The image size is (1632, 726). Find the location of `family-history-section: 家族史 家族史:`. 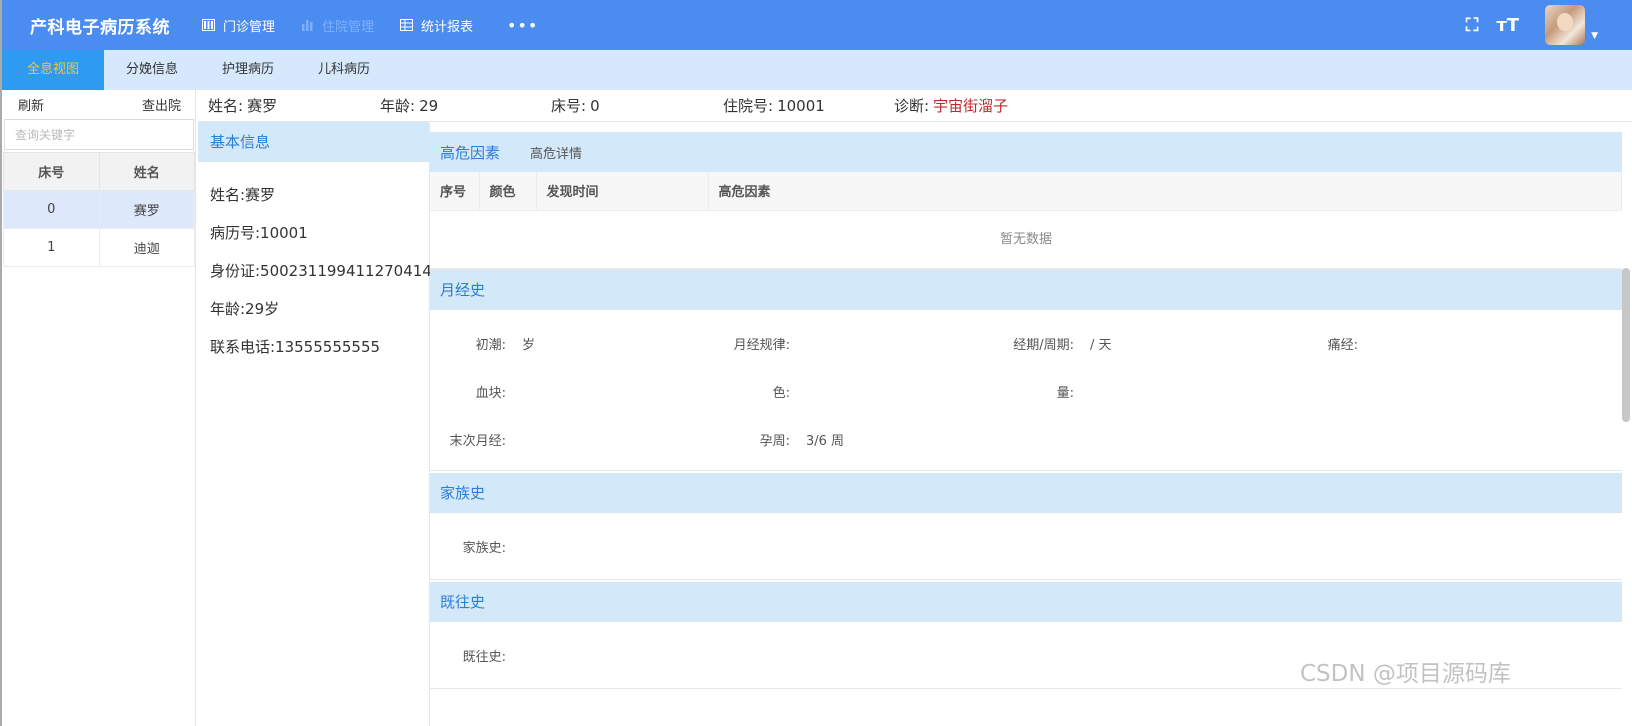

family-history-section: 家族史 家族史: is located at coordinates (1026, 526).